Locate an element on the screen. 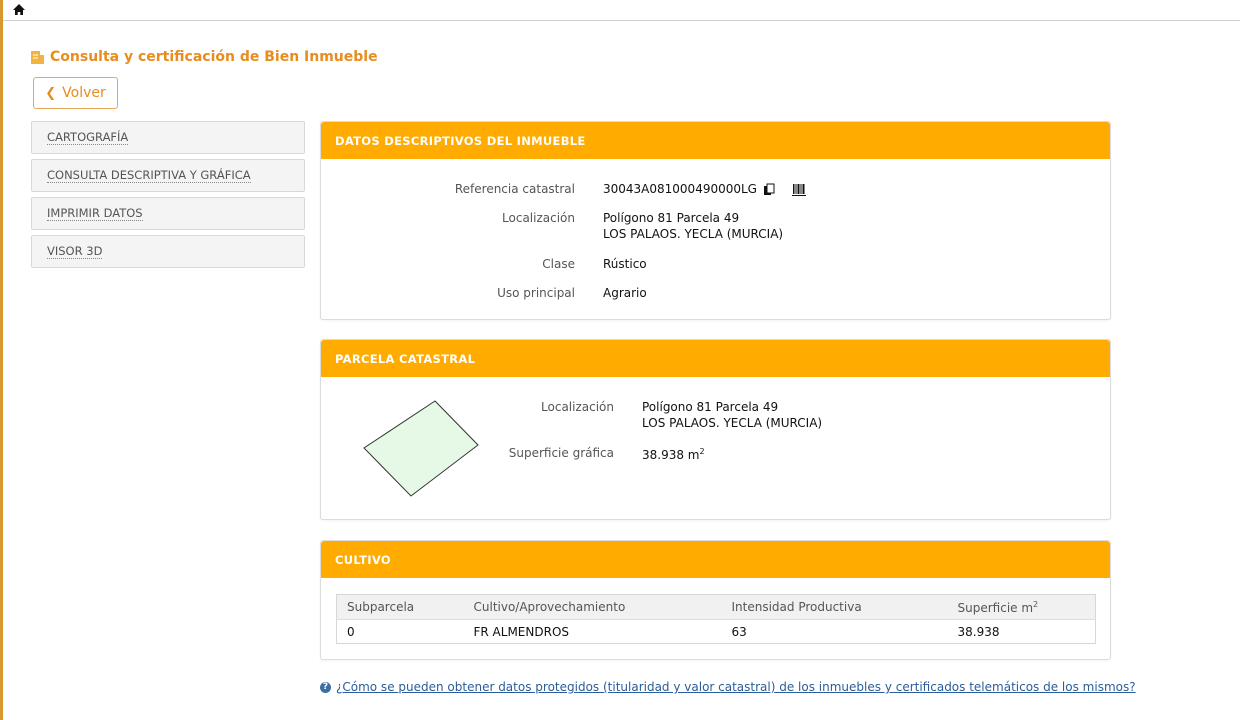 Image resolution: width=1240 pixels, height=720 pixels. parcela-panel-header: PARCELA CATASTRAL is located at coordinates (715, 358).